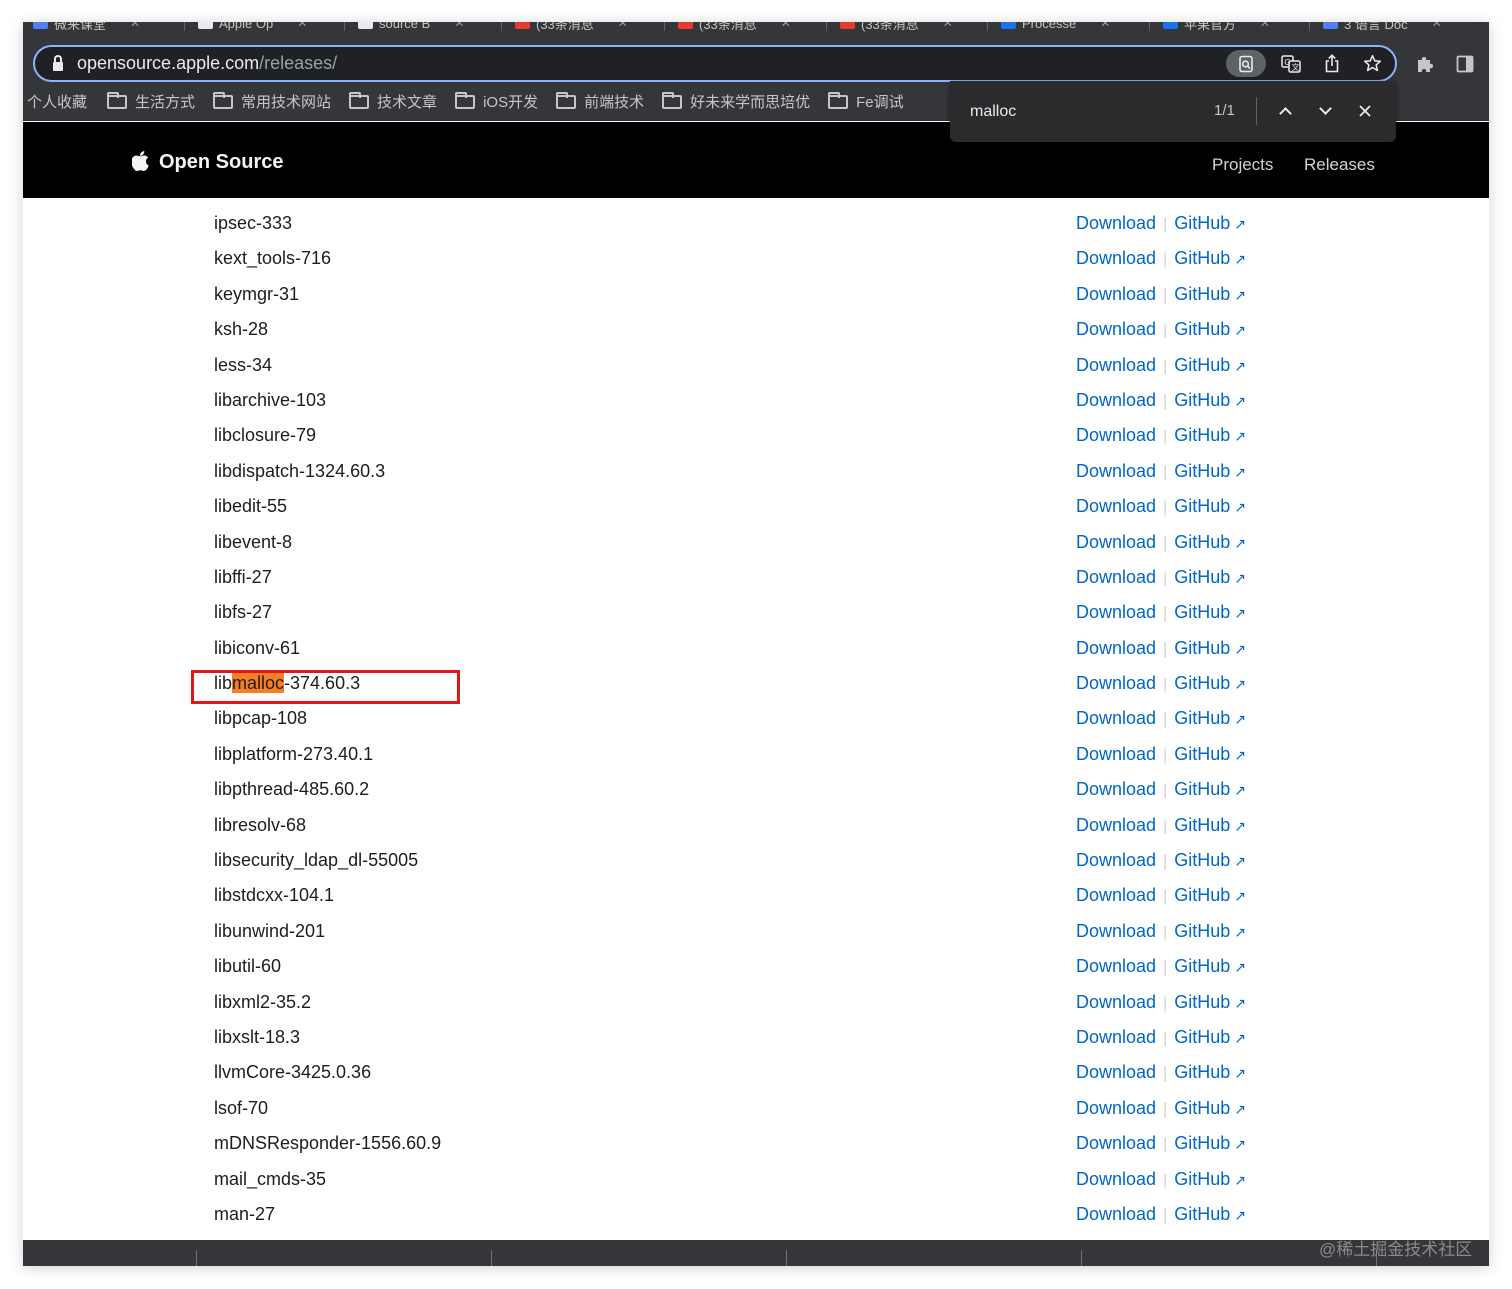 This screenshot has height=1289, width=1512. Describe the element at coordinates (57, 101) in the screenshot. I see `bookmark-favorites: 个人收藏` at that location.